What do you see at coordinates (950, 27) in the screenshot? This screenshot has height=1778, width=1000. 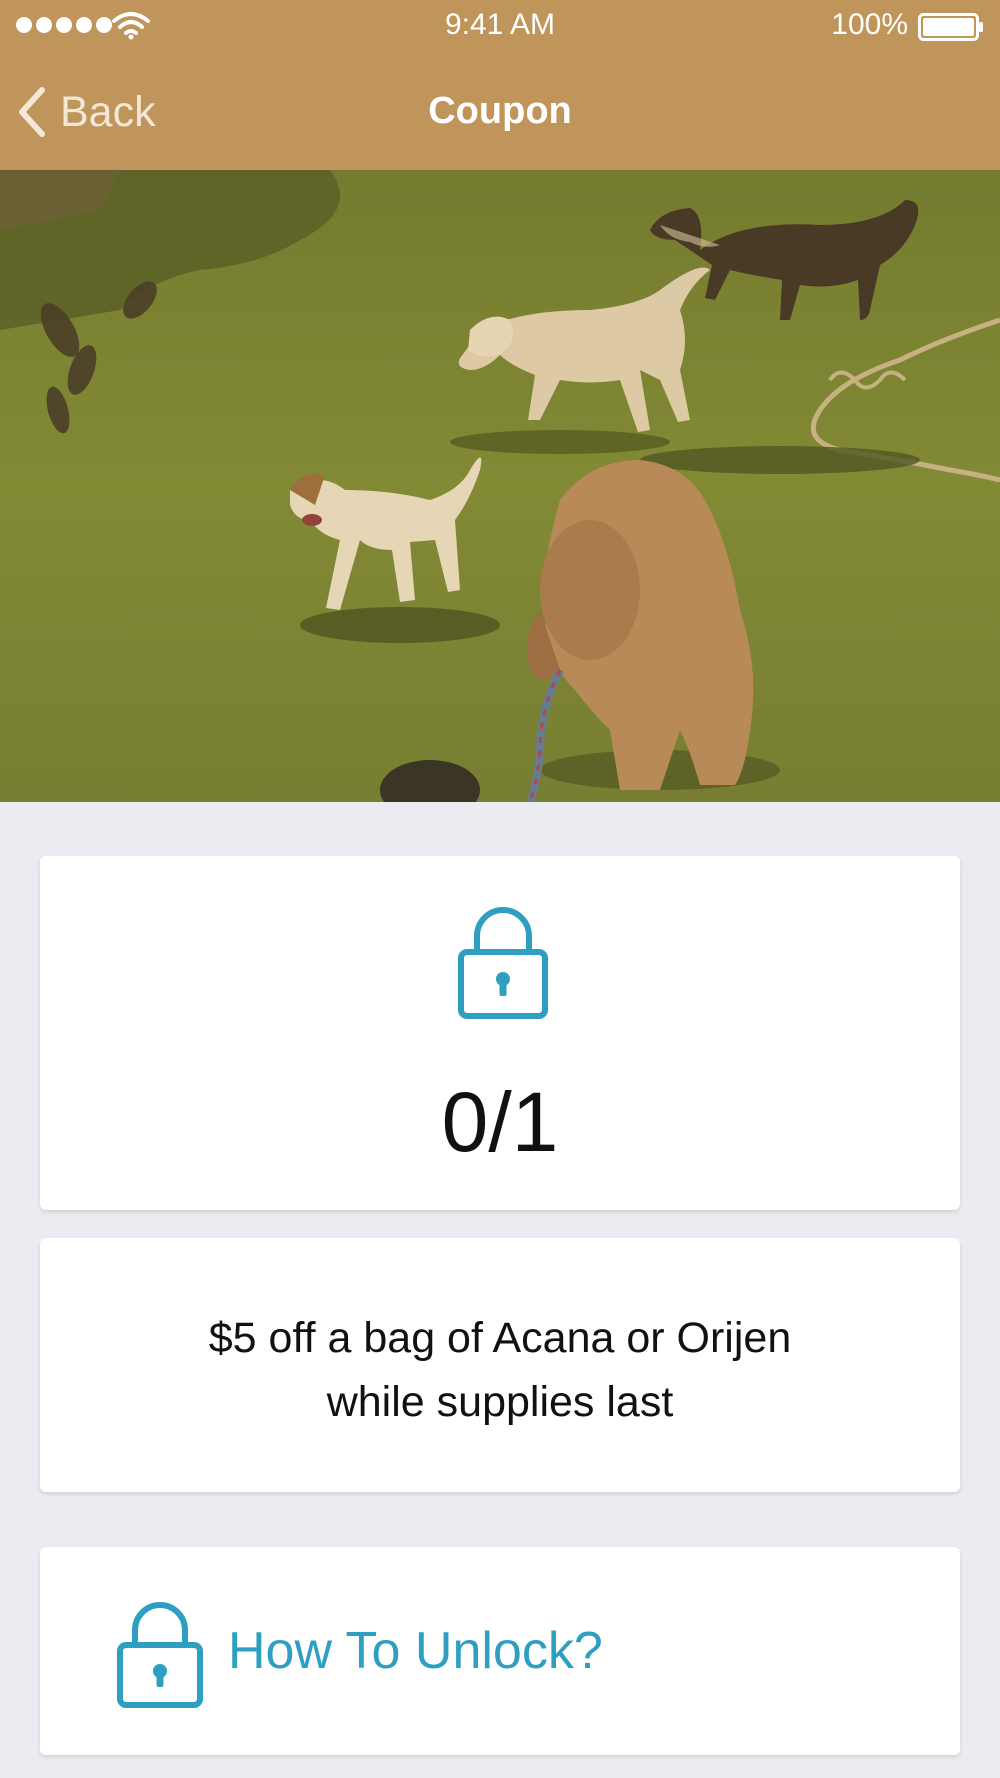 I see `battery-icon` at bounding box center [950, 27].